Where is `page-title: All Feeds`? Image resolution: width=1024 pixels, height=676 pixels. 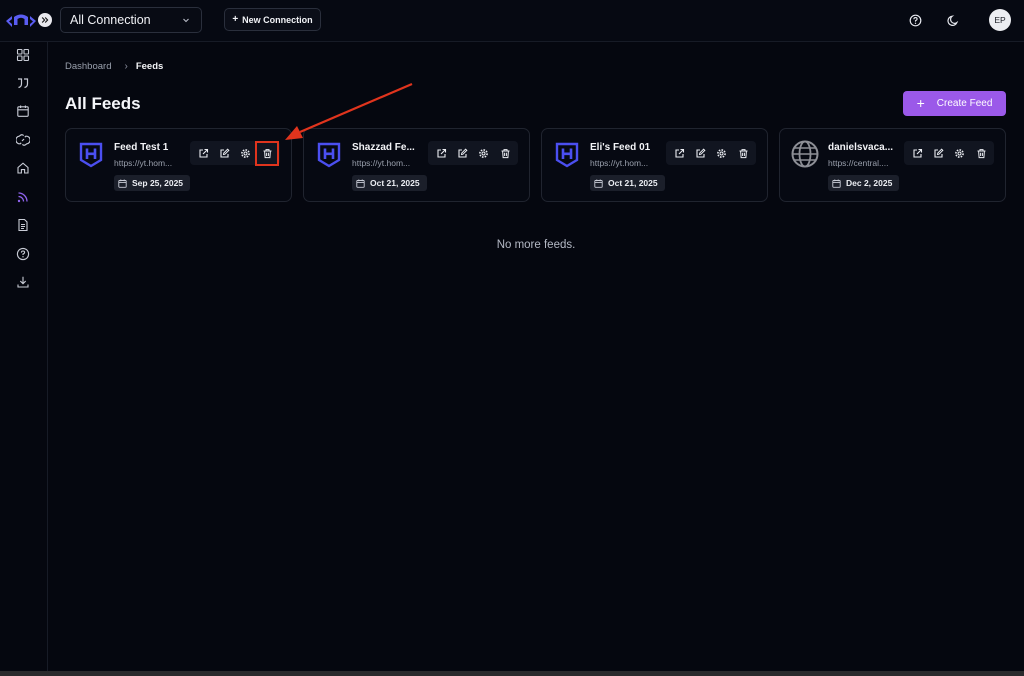 page-title: All Feeds is located at coordinates (103, 103).